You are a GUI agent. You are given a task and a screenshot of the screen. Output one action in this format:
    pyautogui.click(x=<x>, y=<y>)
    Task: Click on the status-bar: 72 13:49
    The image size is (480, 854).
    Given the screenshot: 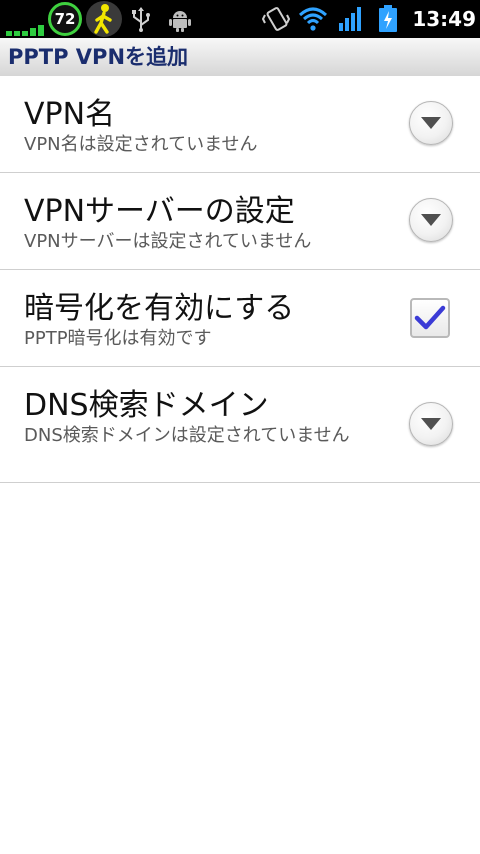 What is the action you would take?
    pyautogui.click(x=240, y=19)
    